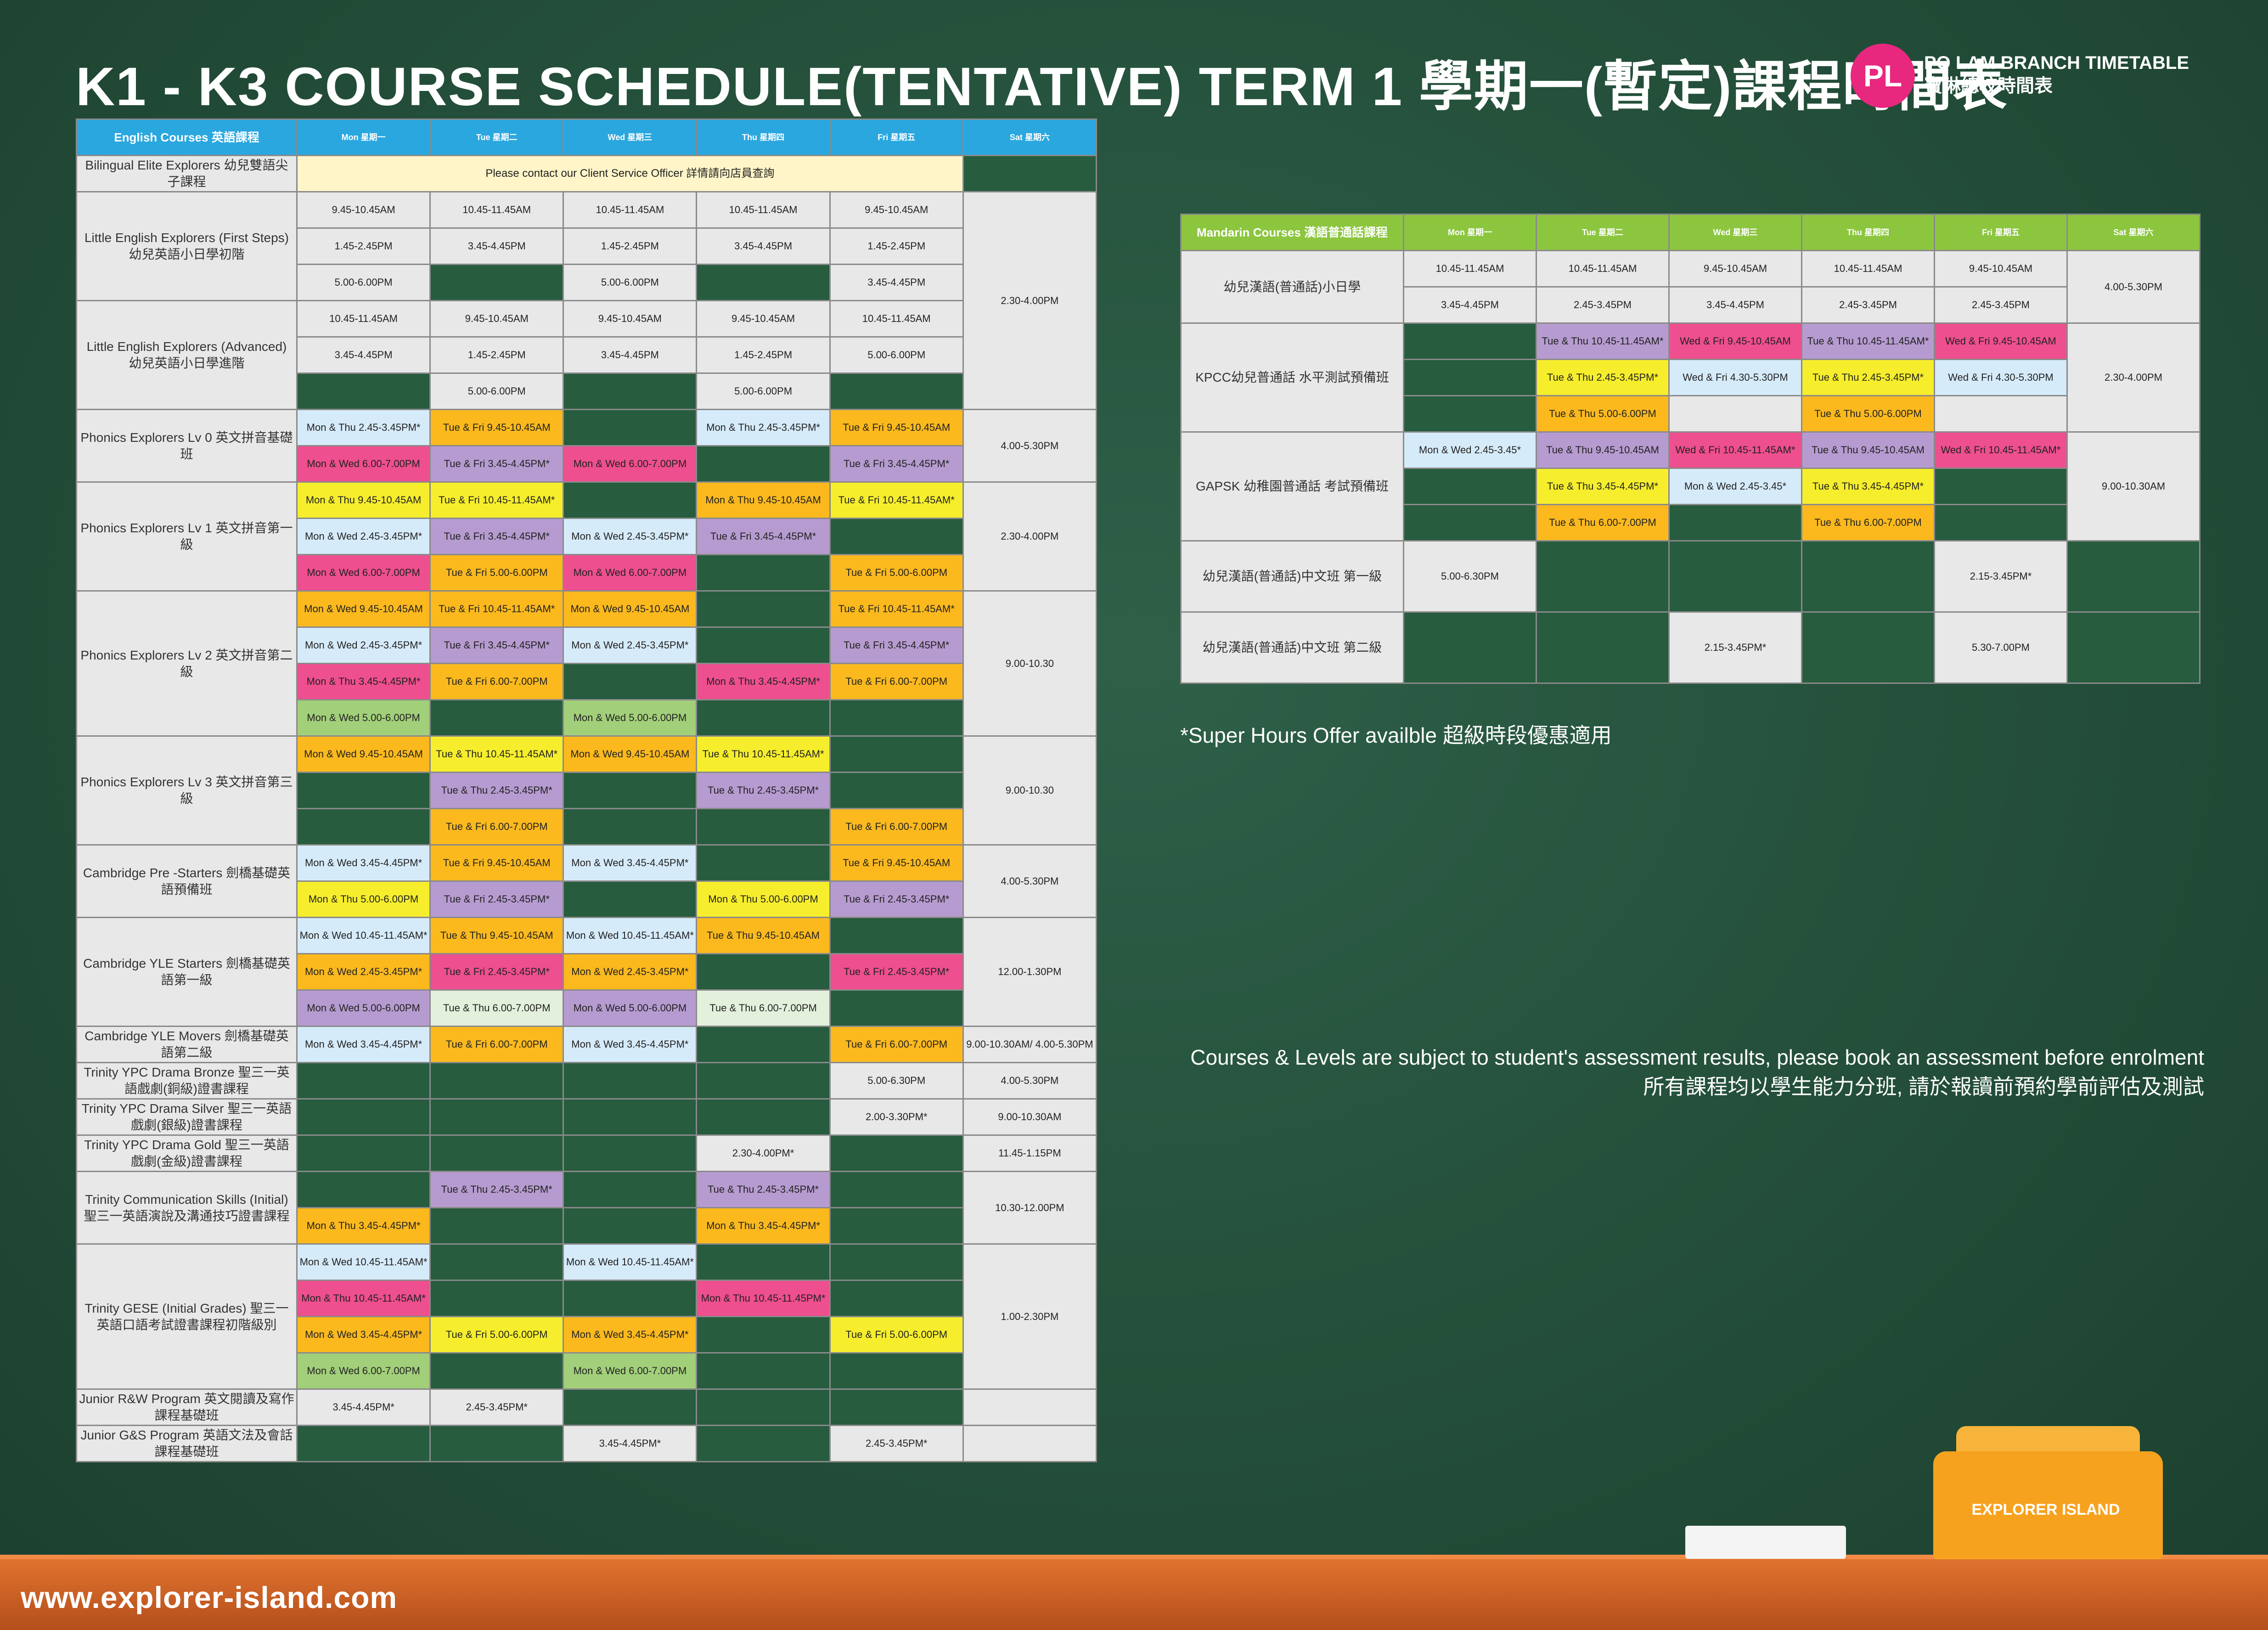 The image size is (2268, 1630). I want to click on class-time-cell: Mon & Wed 6.00-7.00PM, so click(631, 1371).